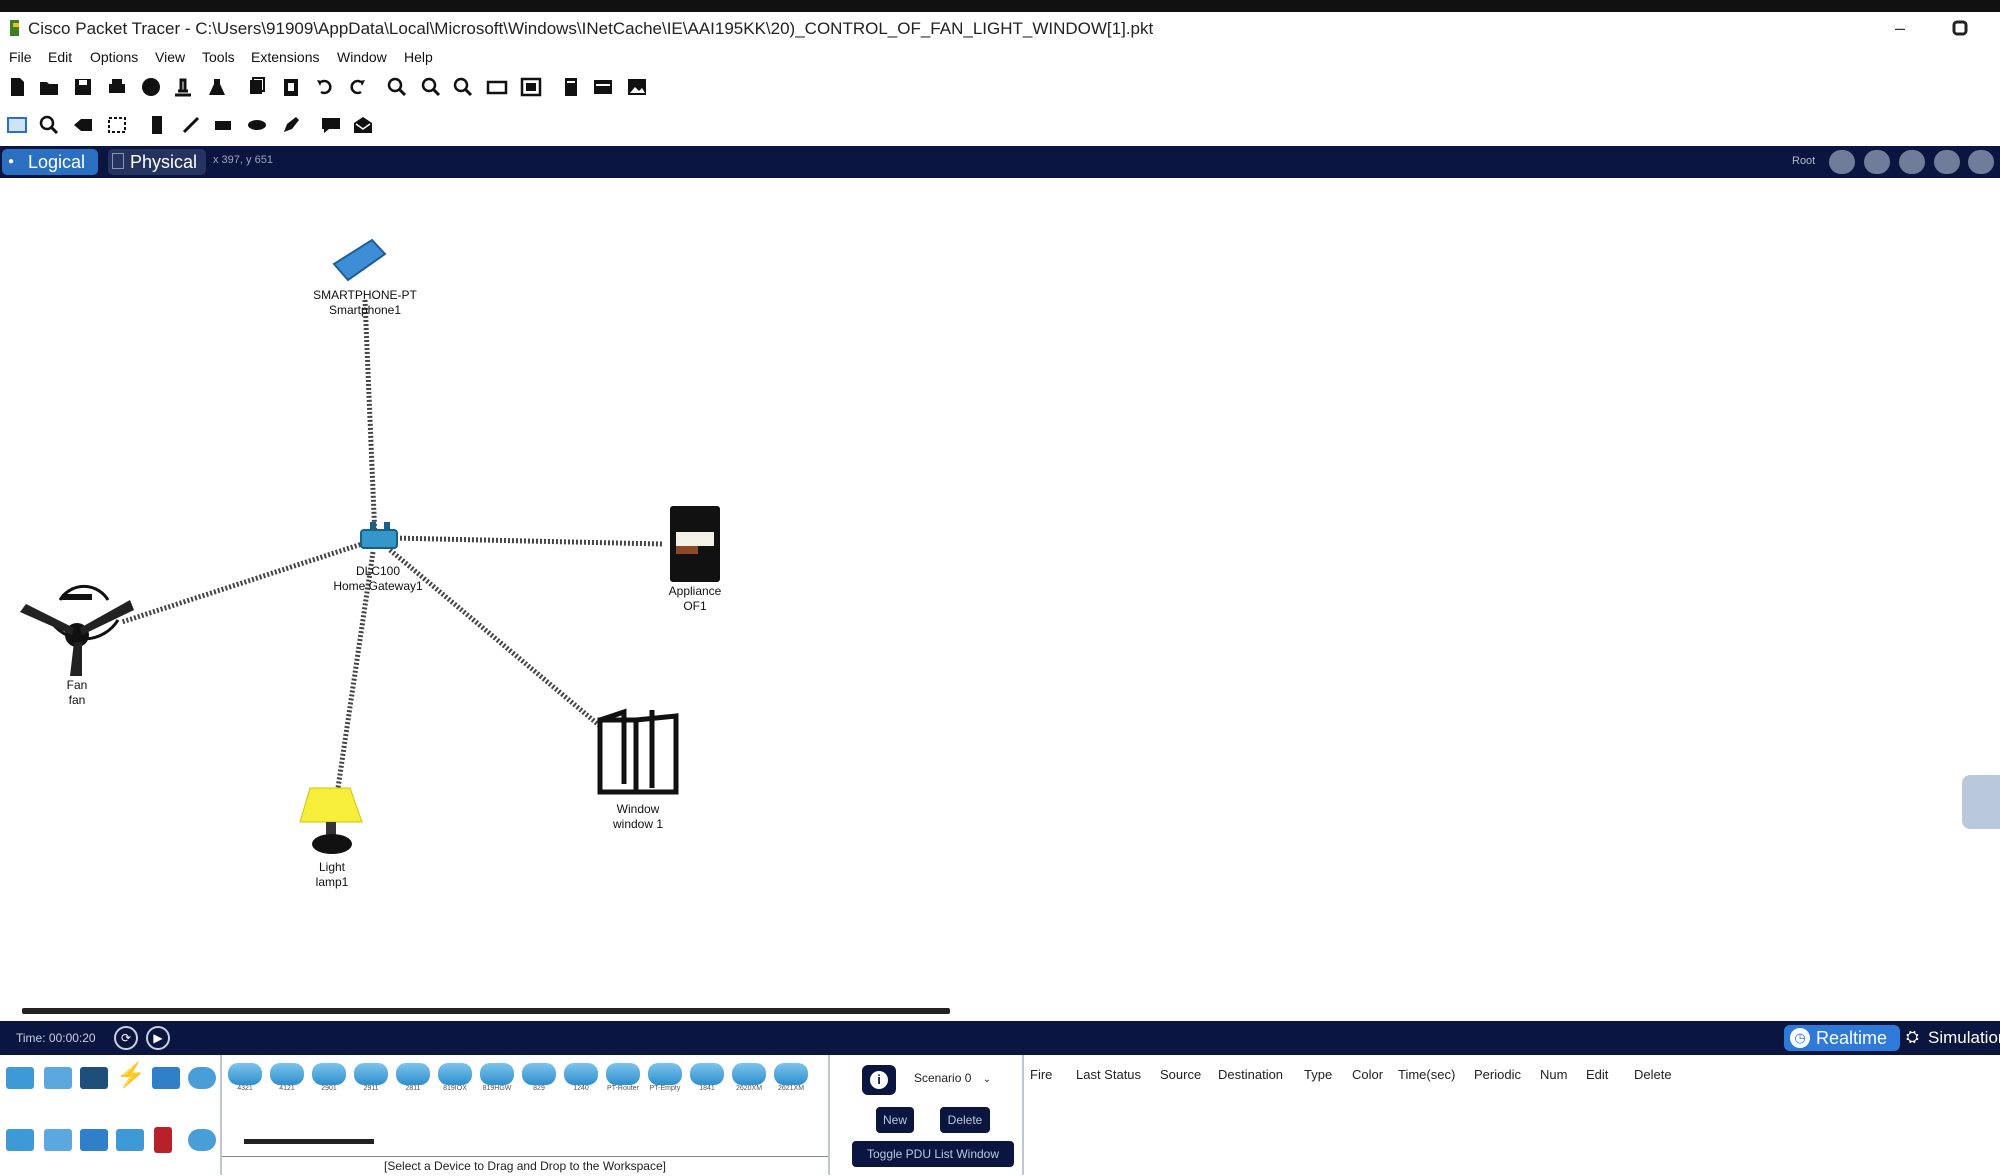 This screenshot has width=2000, height=1176. Describe the element at coordinates (637, 87) in the screenshot. I see `screenshot-icon` at that location.